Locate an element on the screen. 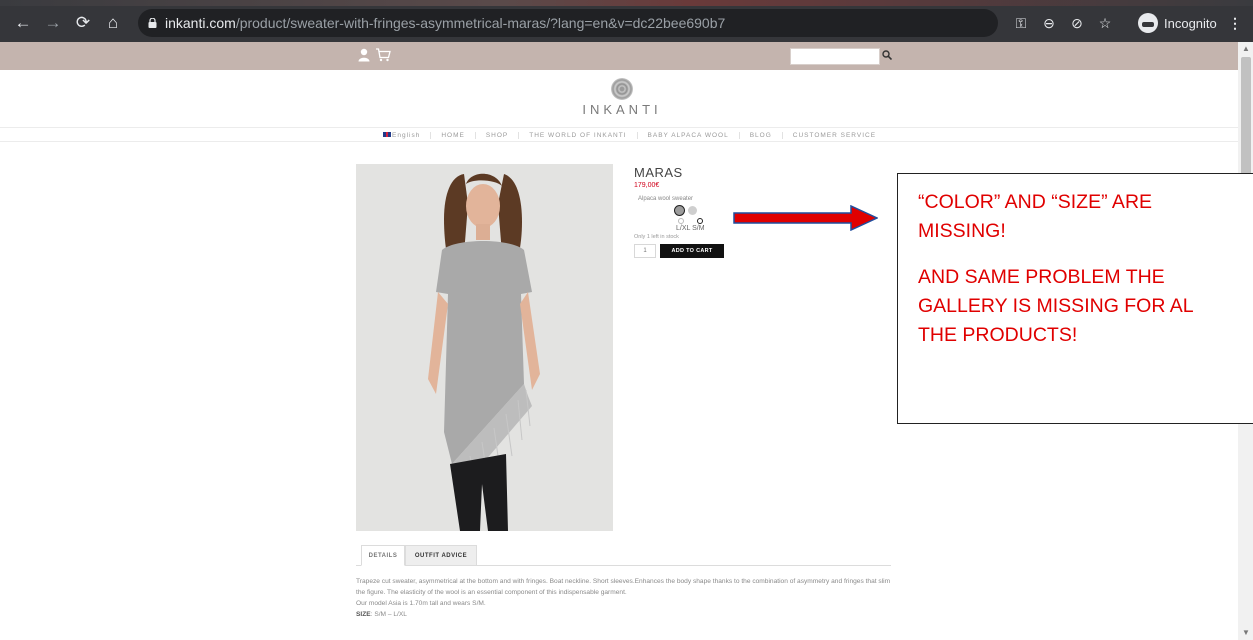  site-topbar is located at coordinates (619, 56).